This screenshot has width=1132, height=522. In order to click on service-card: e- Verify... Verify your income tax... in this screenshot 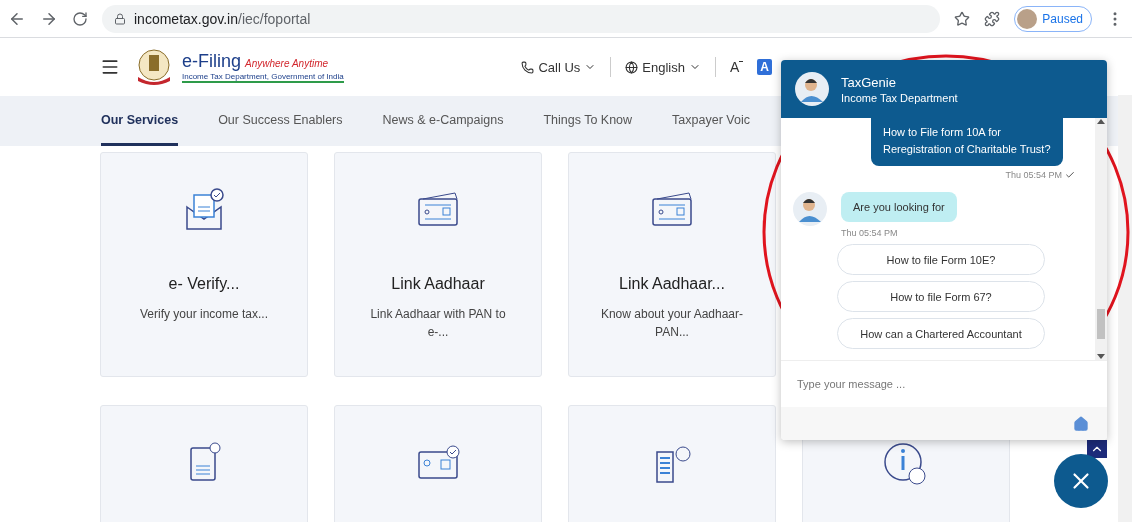, I will do `click(204, 264)`.